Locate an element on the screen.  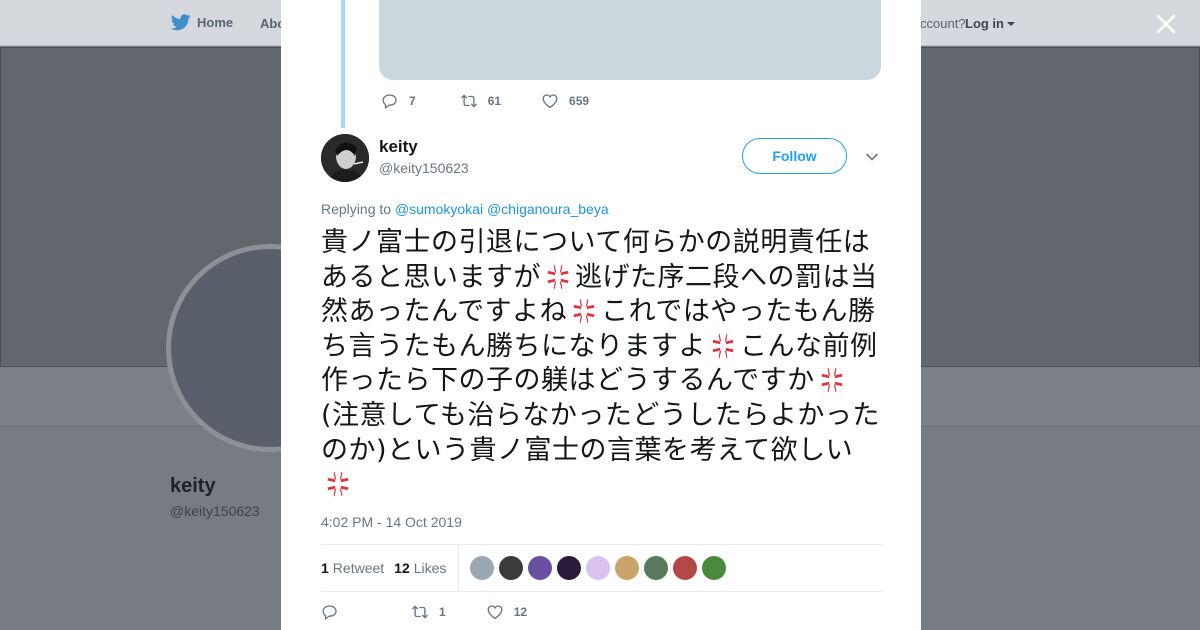
like-stat-count: 12 is located at coordinates (402, 568).